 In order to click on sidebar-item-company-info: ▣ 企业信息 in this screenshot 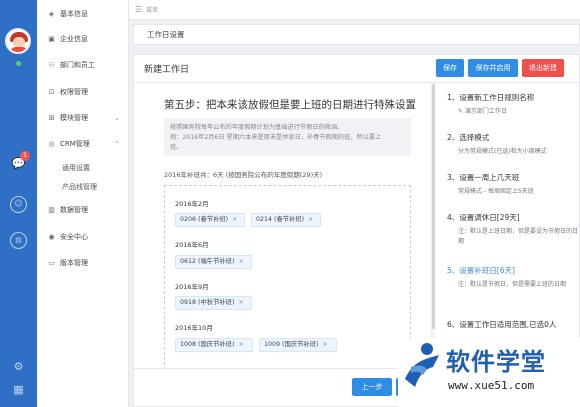, I will do `click(83, 39)`.